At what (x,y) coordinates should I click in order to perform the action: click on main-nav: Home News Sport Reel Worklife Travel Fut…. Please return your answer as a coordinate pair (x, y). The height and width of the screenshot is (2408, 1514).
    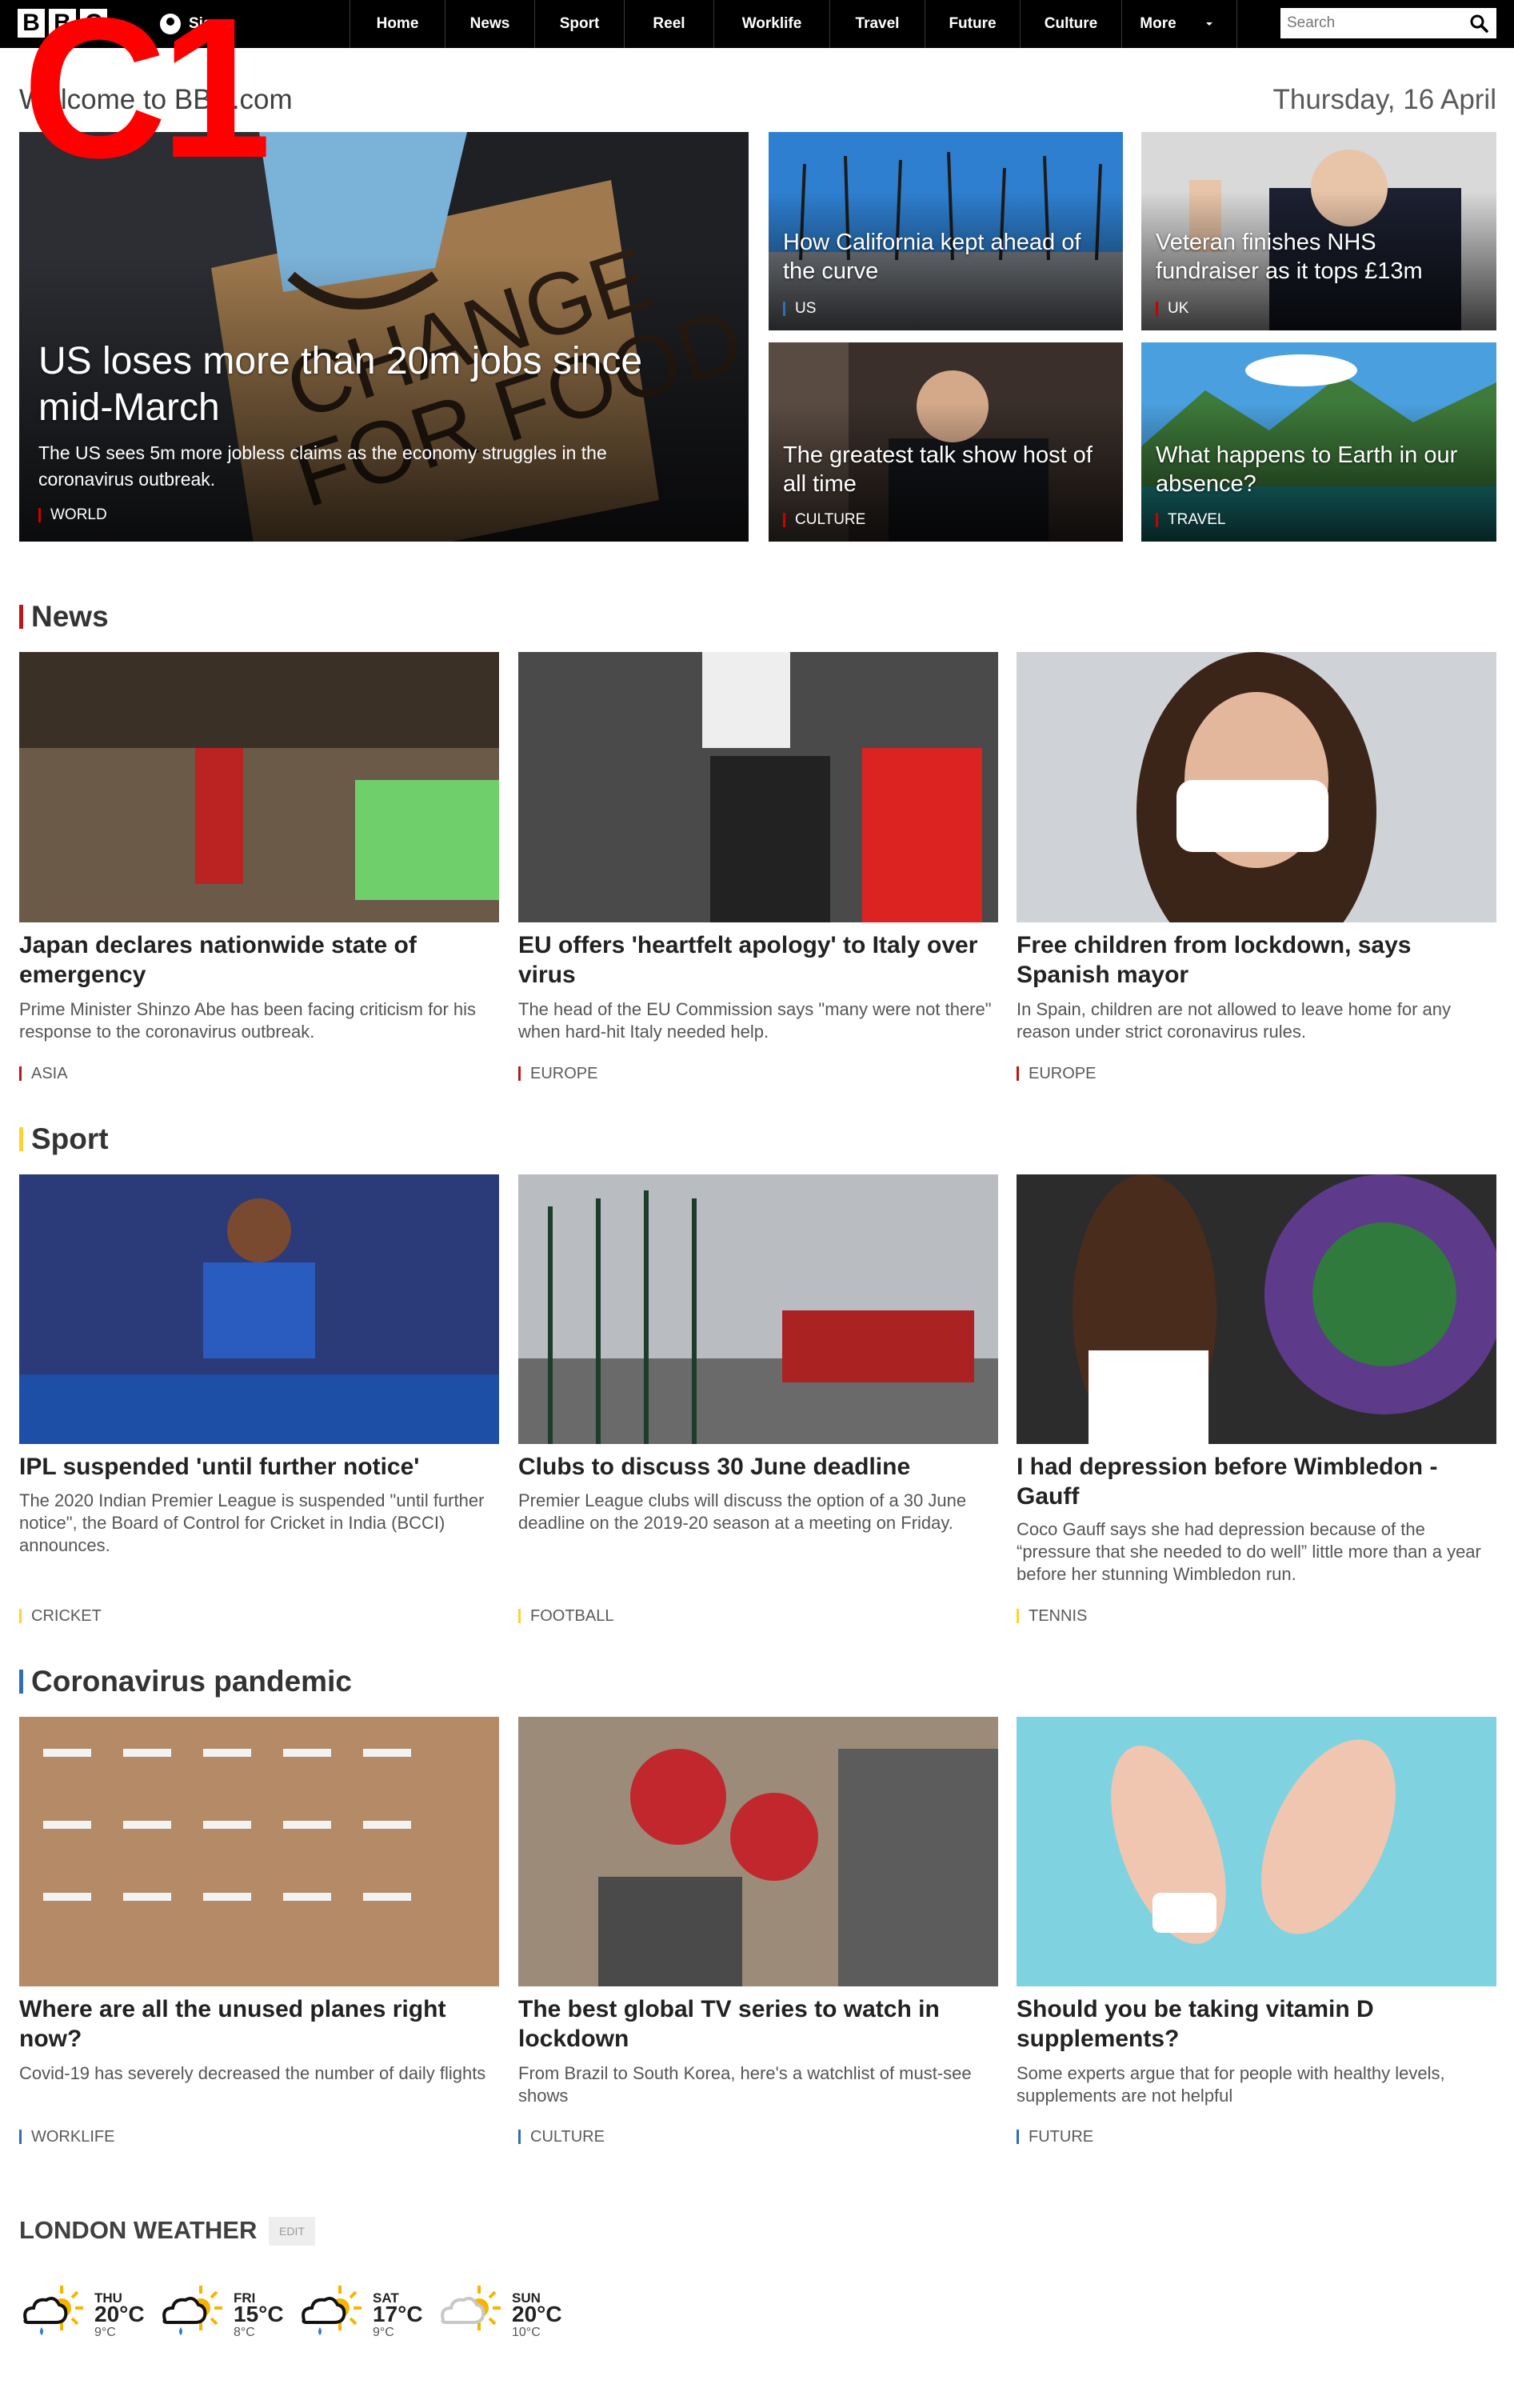
    Looking at the image, I should click on (793, 24).